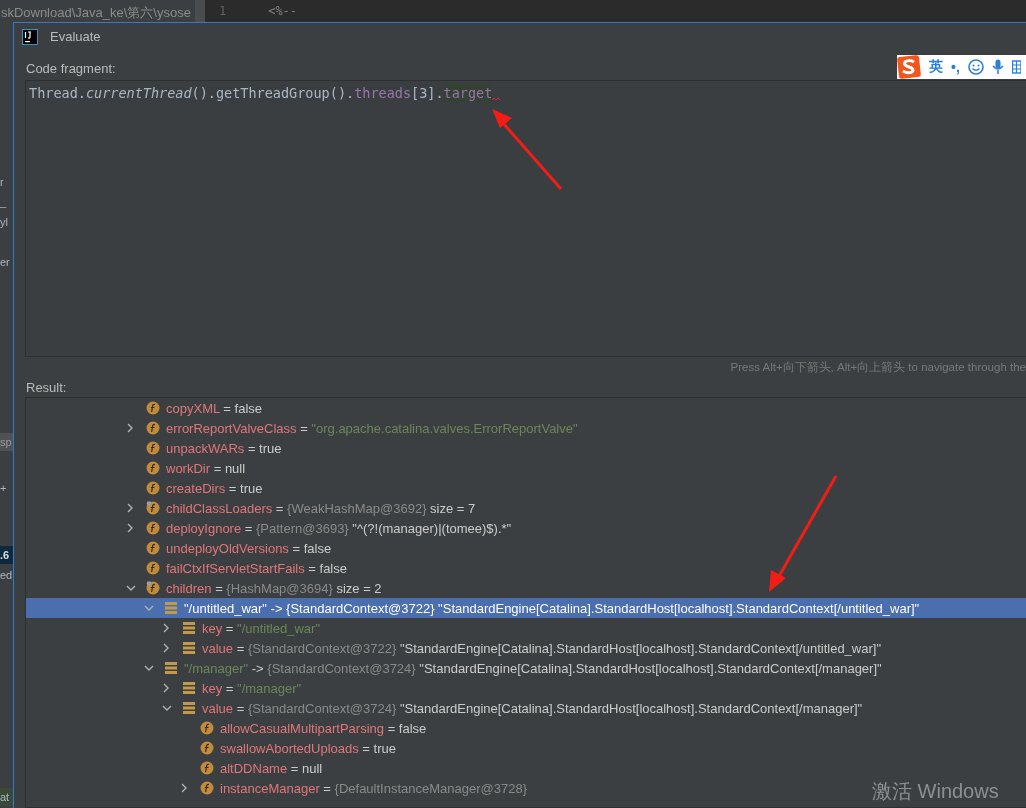  I want to click on tree-row-text: allowCasualMultipartParsing = false, so click(323, 728).